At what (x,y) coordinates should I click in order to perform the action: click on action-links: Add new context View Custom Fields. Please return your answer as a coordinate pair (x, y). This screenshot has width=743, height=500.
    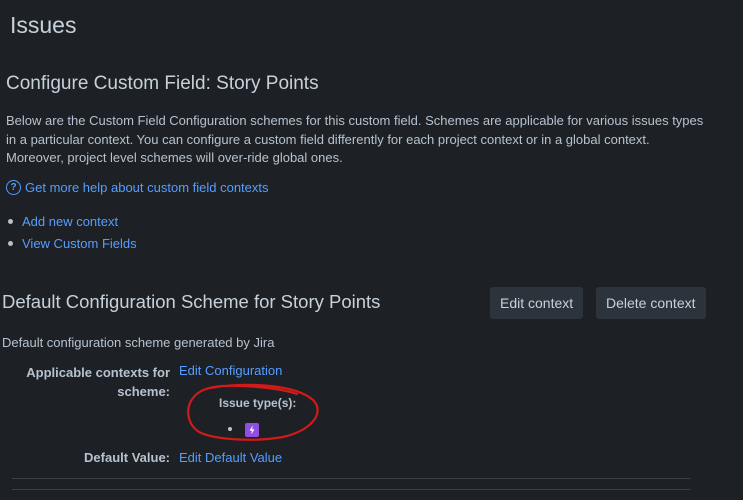
    Looking at the image, I should click on (72, 232).